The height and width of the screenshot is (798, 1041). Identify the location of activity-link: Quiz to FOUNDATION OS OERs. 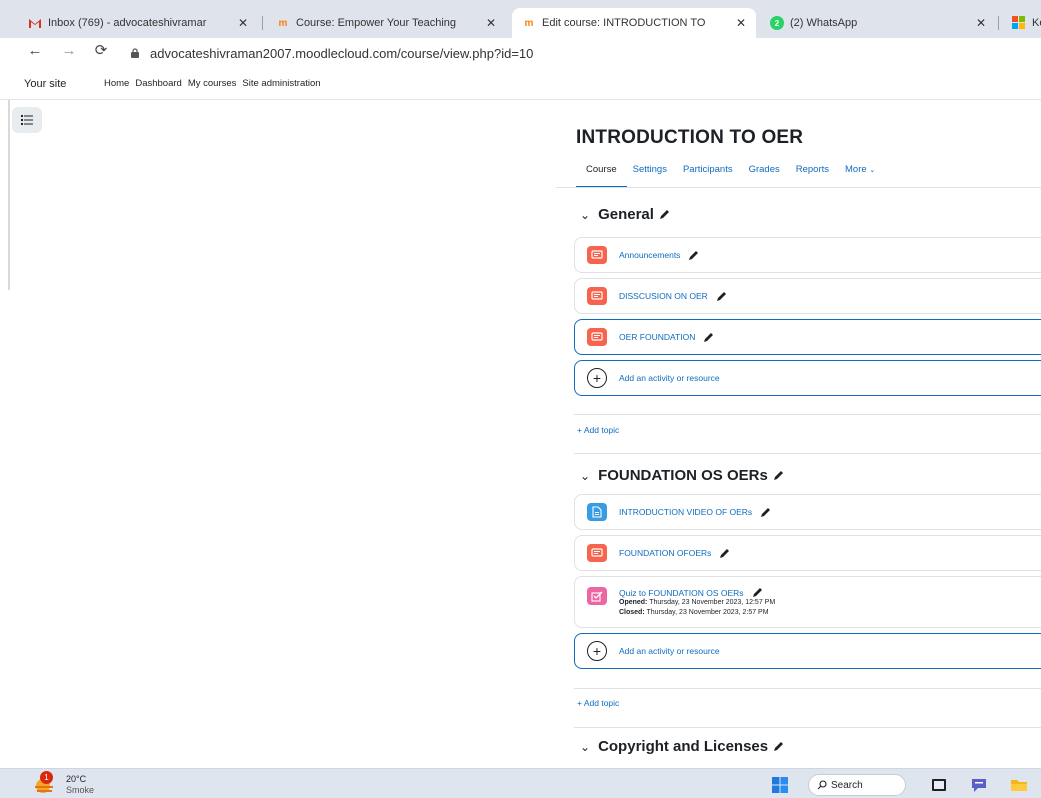
(681, 593).